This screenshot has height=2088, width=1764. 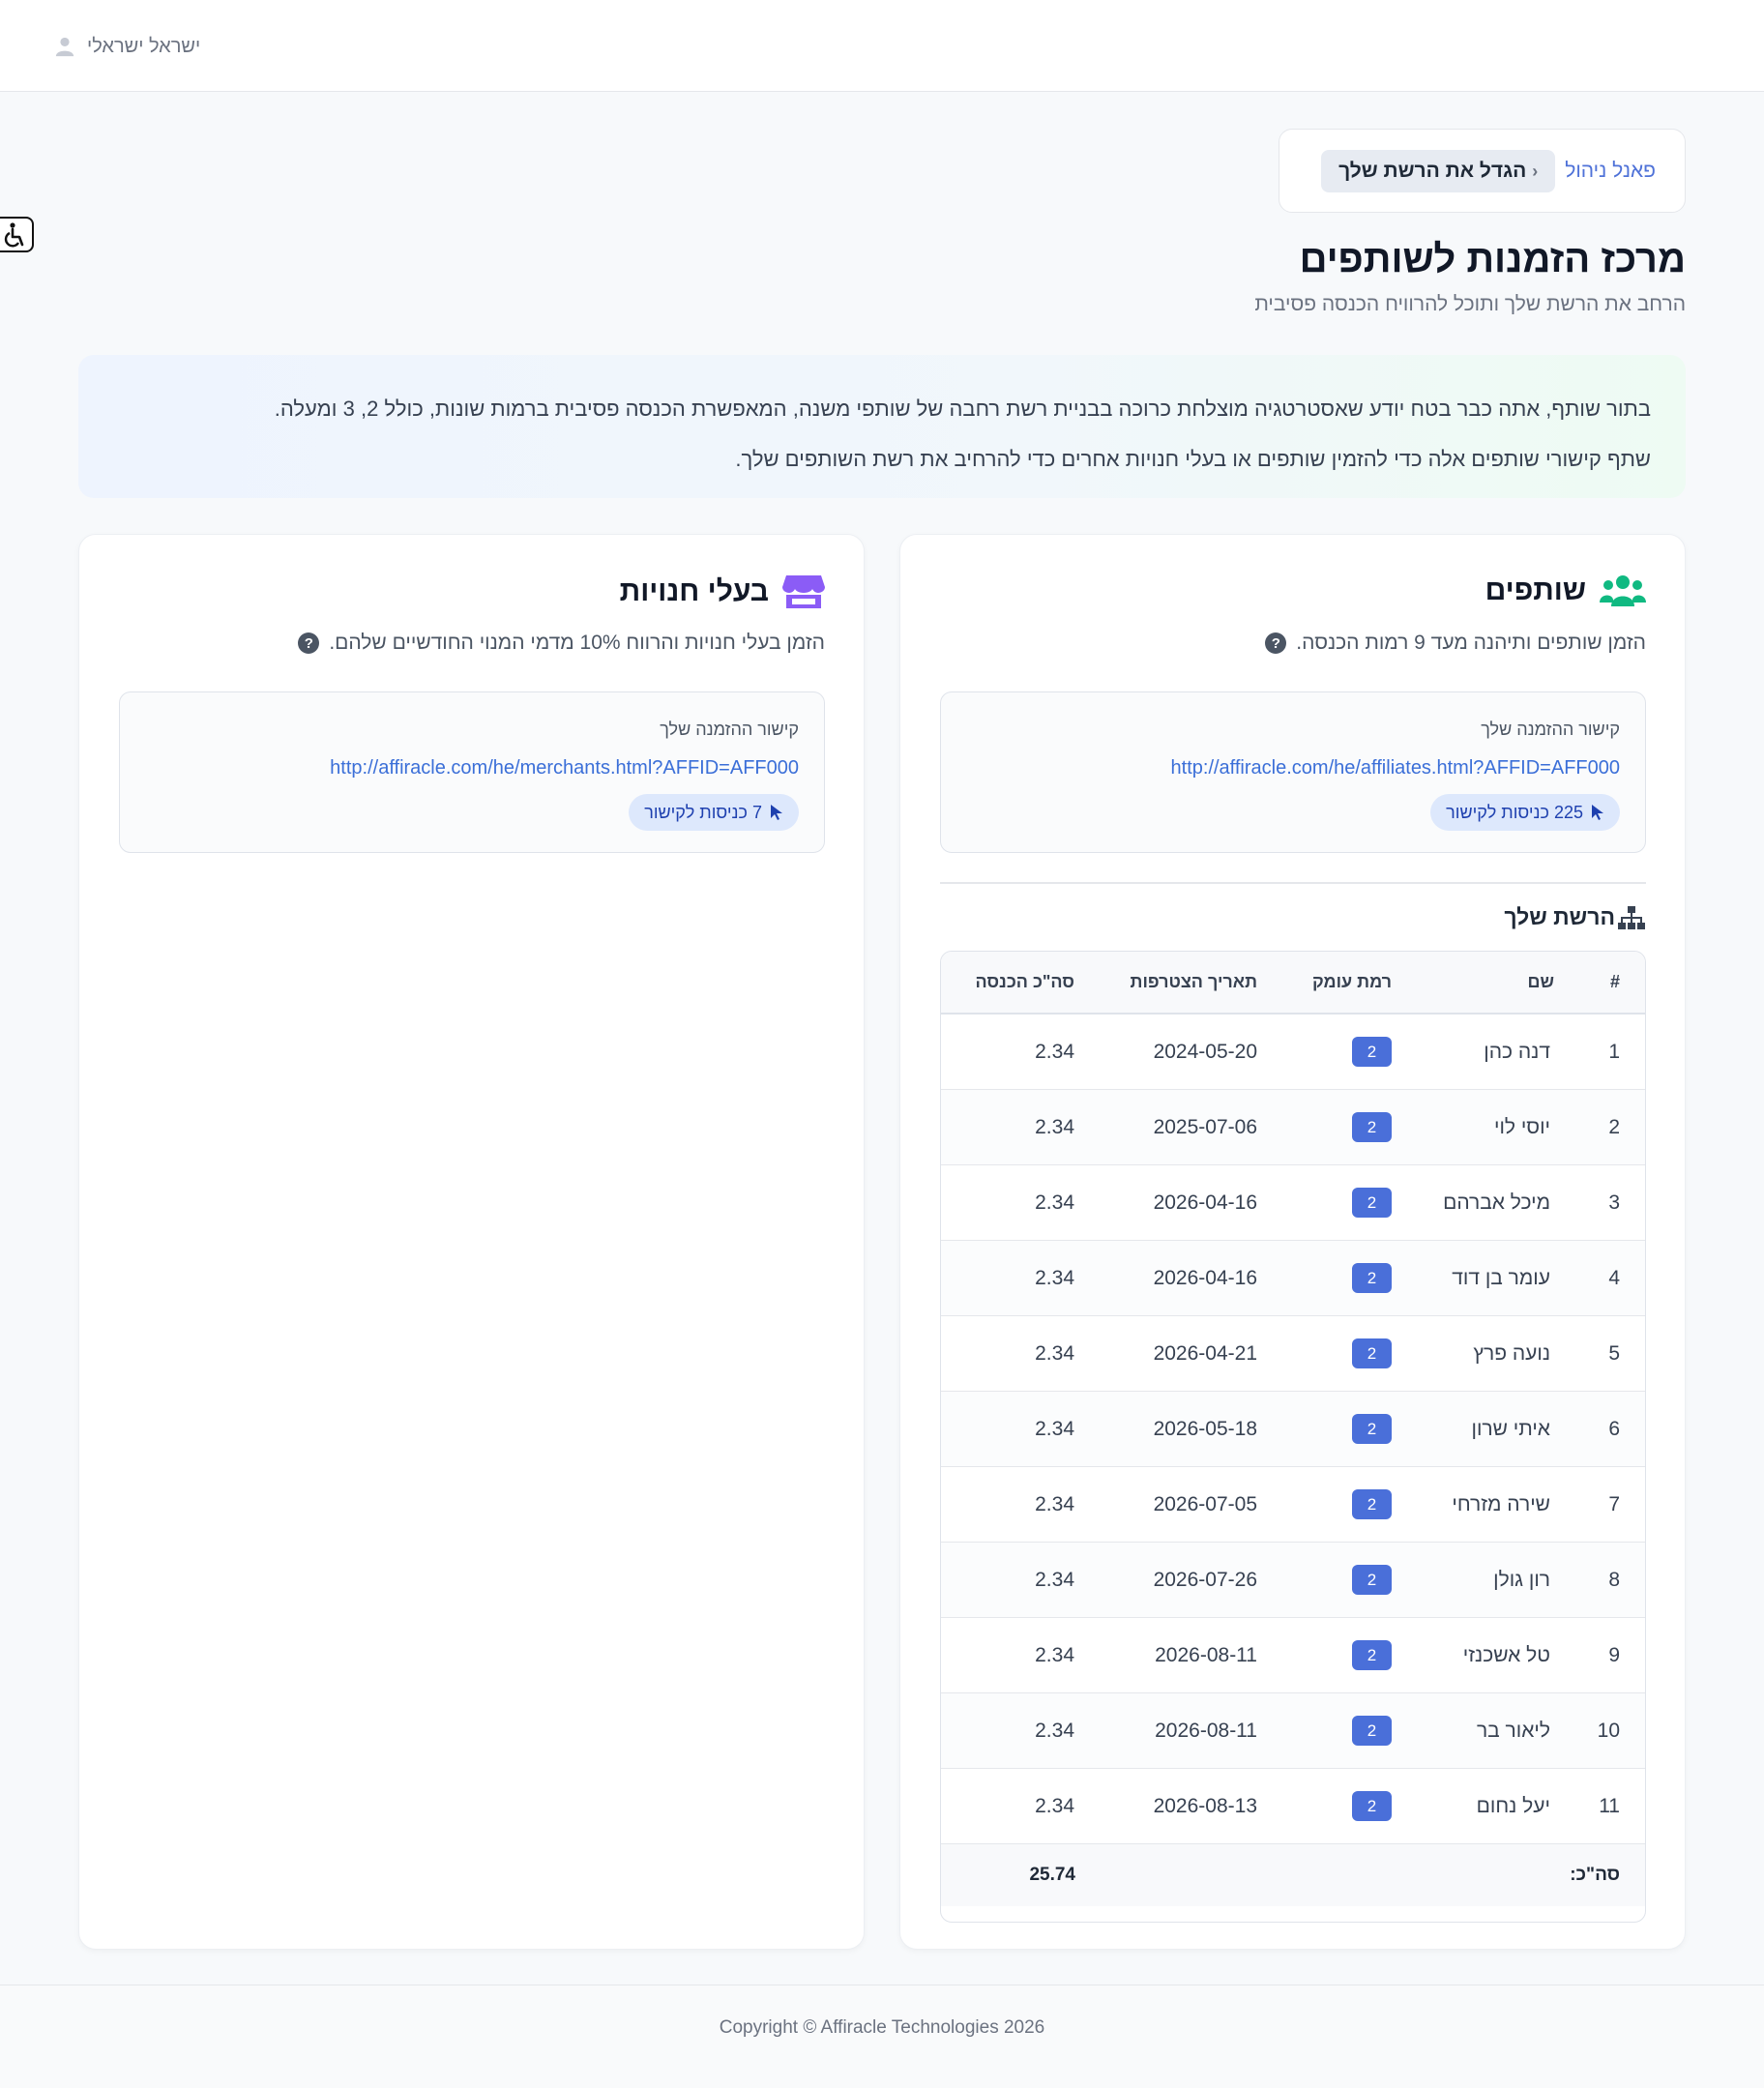 What do you see at coordinates (1432, 170) in the screenshot?
I see `breadcrumb-current-label: הגדל את הרשת שלך` at bounding box center [1432, 170].